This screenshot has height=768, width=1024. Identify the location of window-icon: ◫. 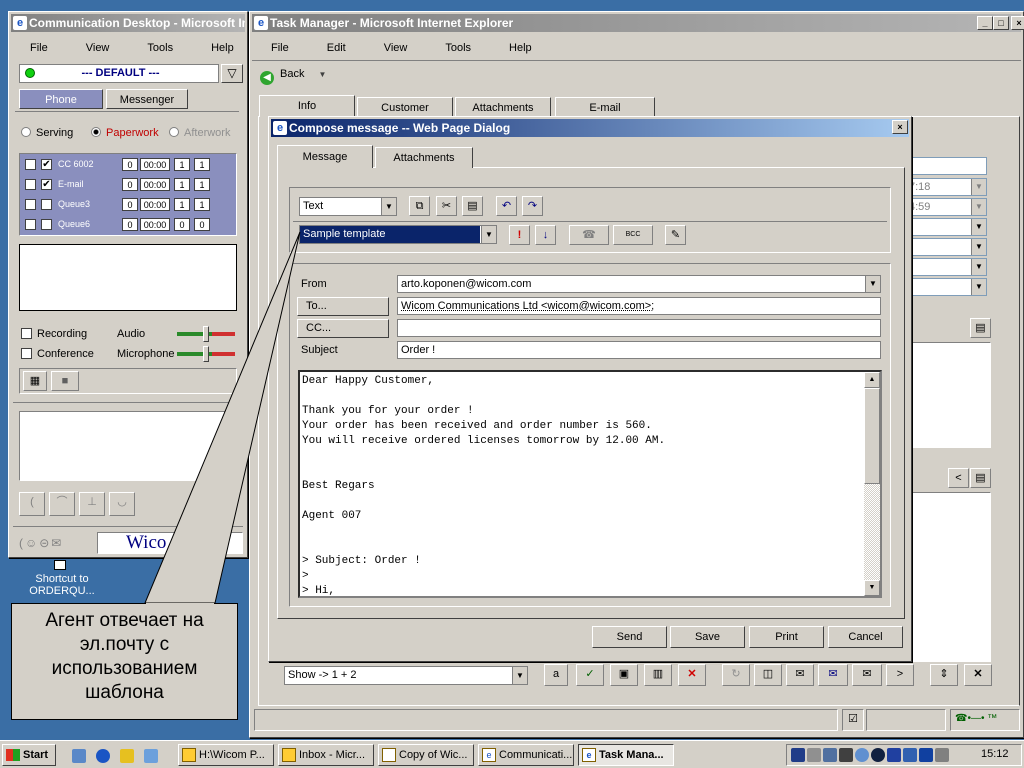
(768, 675).